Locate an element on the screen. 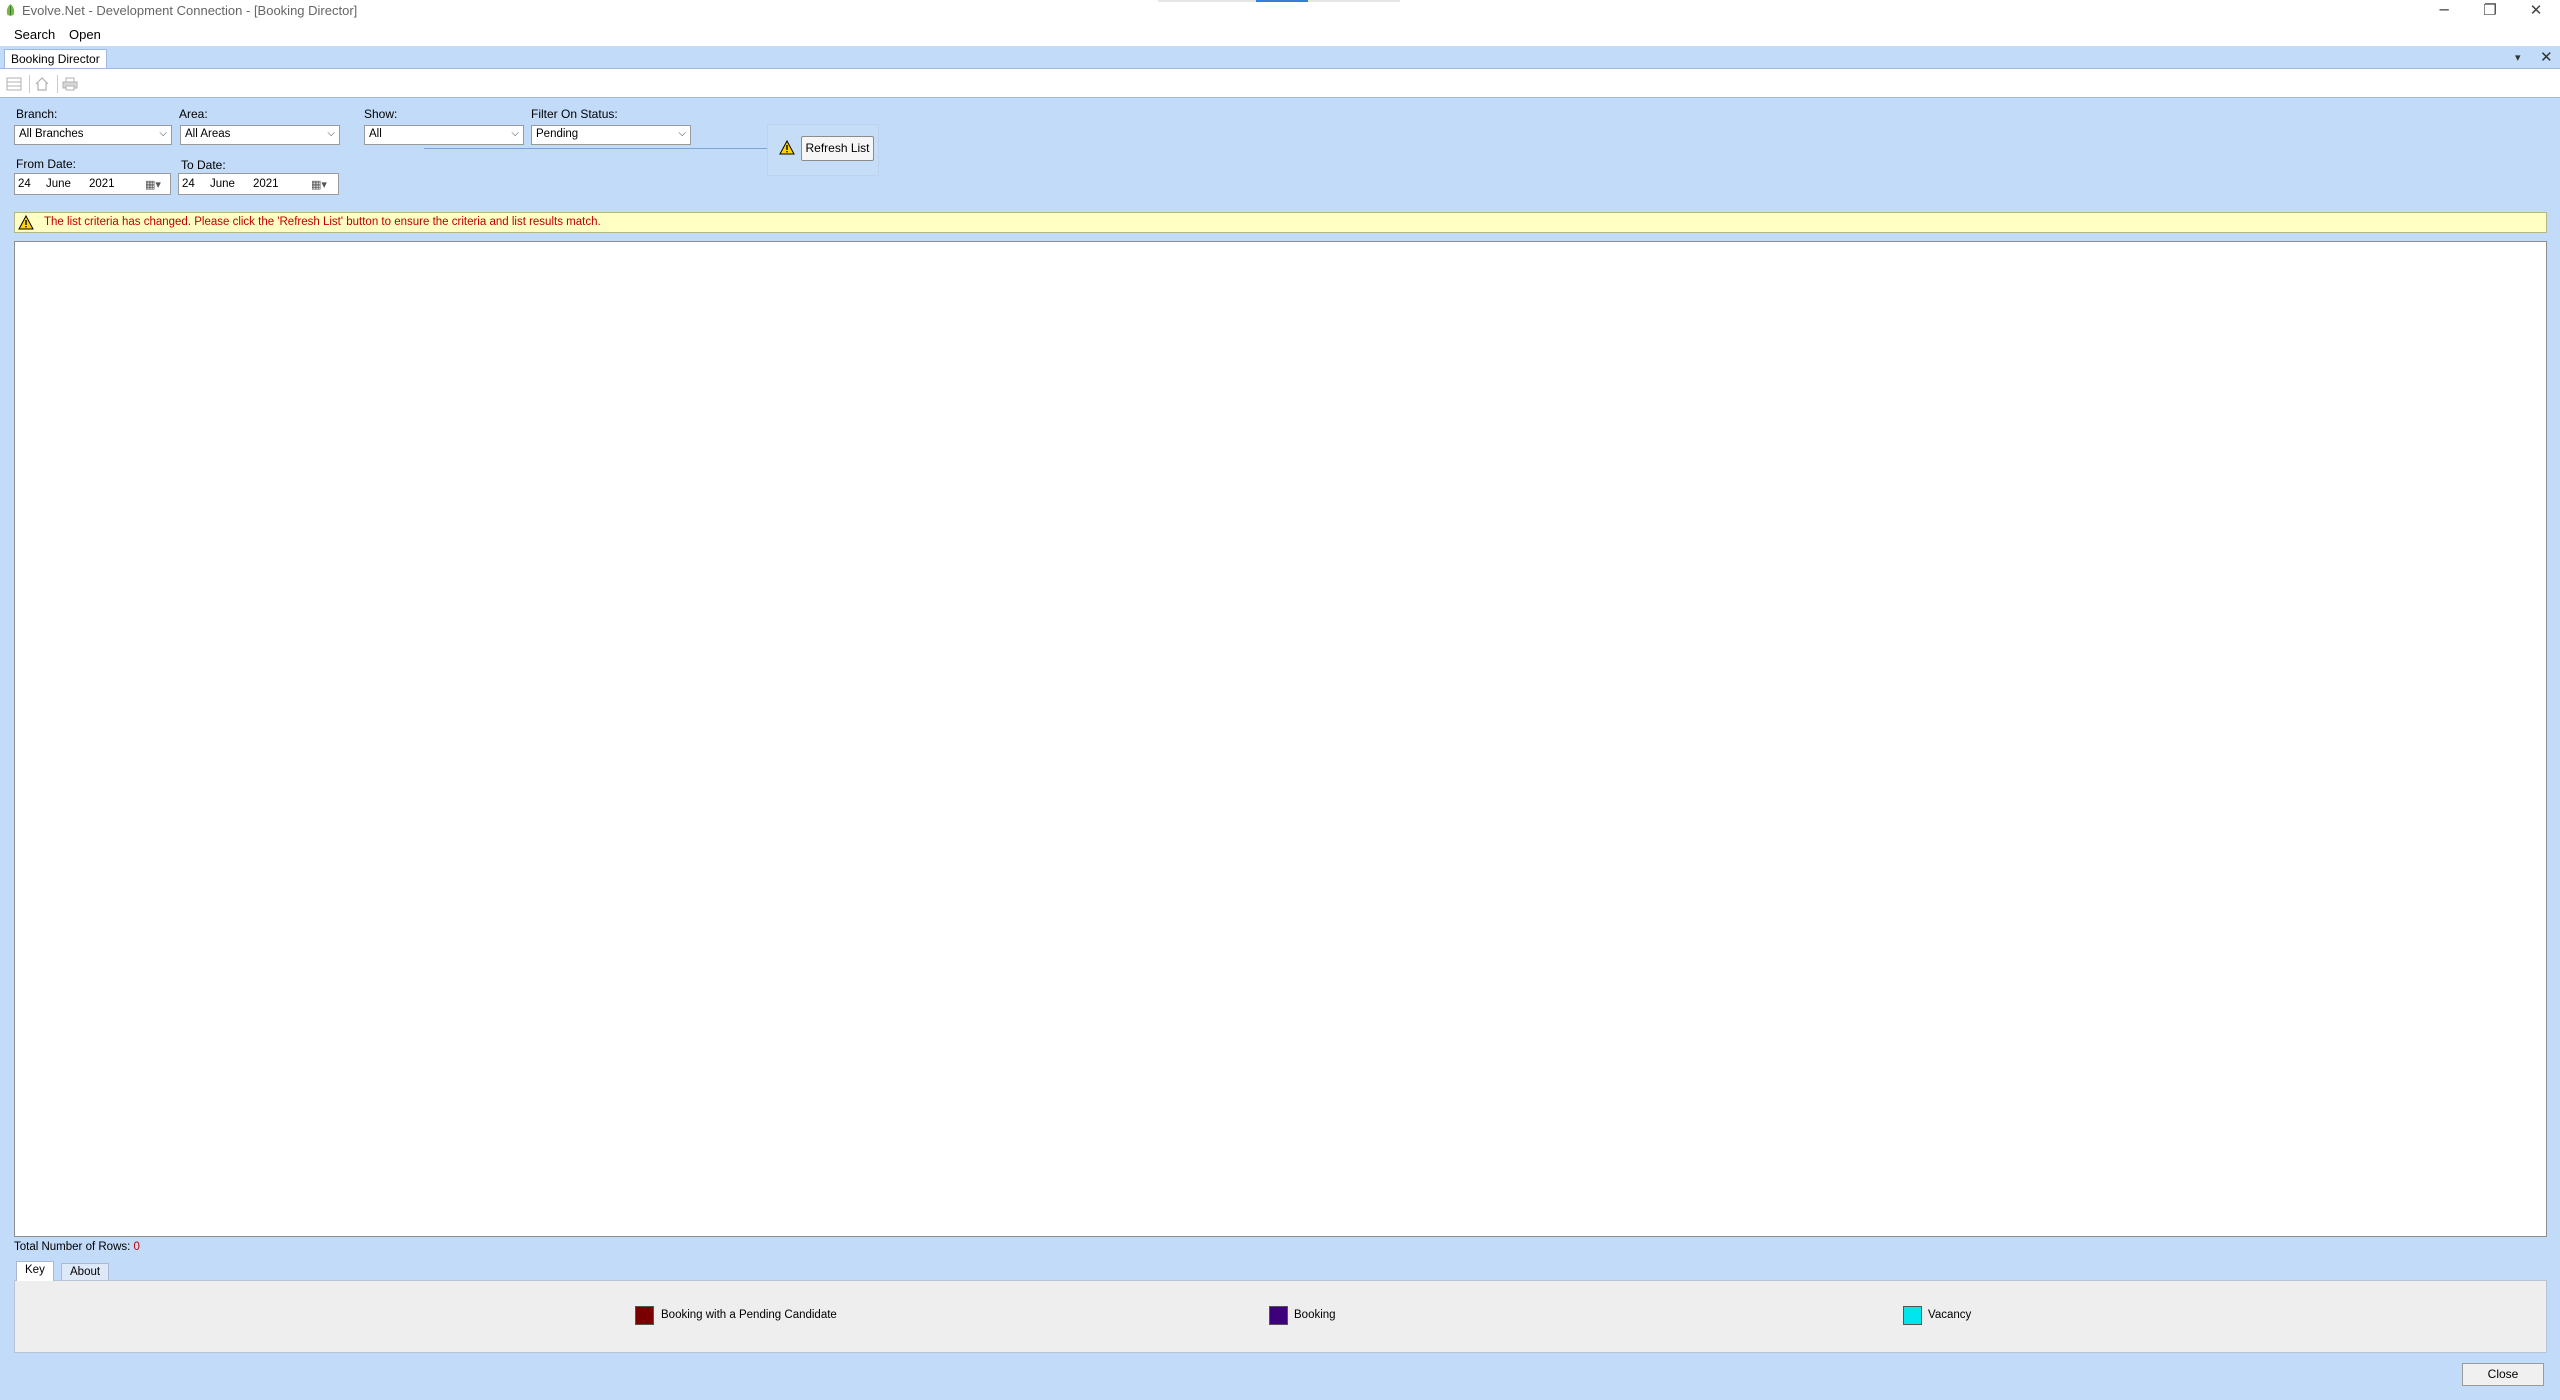 The height and width of the screenshot is (1400, 2560). refresh-list-button: Refresh List is located at coordinates (837, 148).